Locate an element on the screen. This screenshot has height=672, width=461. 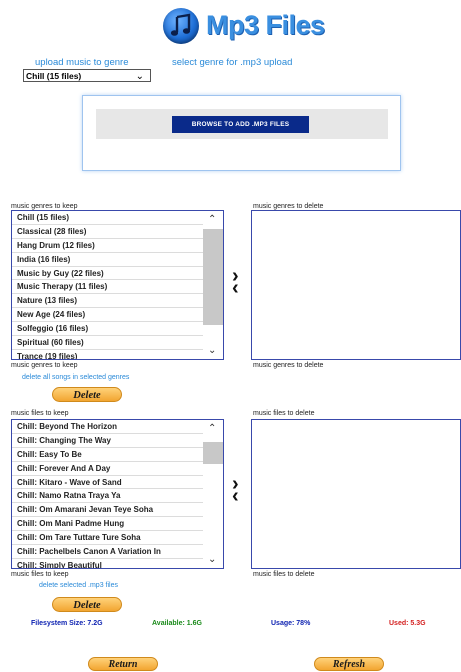
genres-keep-label-bottom: music genres to keep is located at coordinates (44, 365).